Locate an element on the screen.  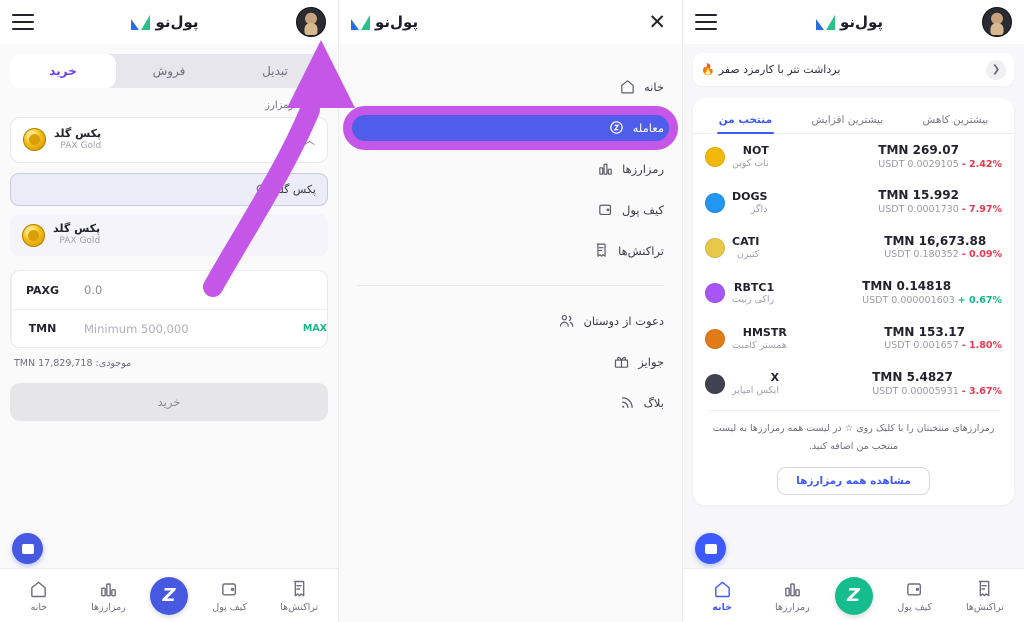
coin-pricing: TMN 15.992 USDT 0.0001730 - 7.97% is located at coordinates (940, 202).